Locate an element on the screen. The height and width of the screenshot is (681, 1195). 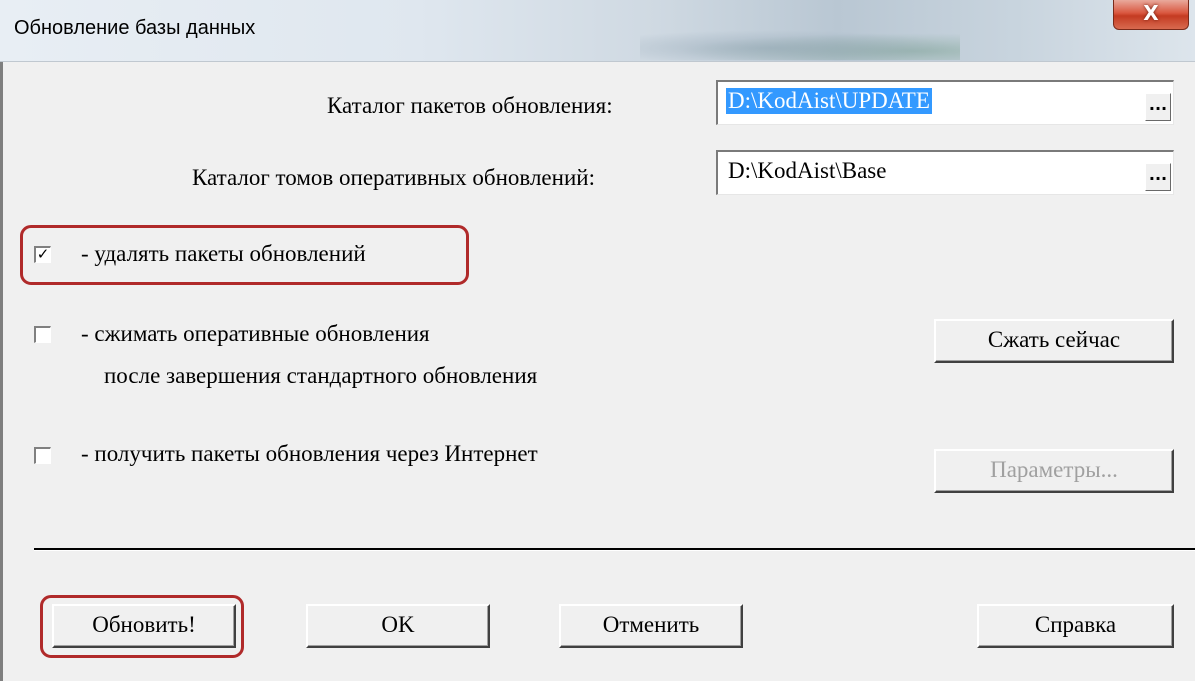
window-title: Обновление базы данных is located at coordinates (135, 28).